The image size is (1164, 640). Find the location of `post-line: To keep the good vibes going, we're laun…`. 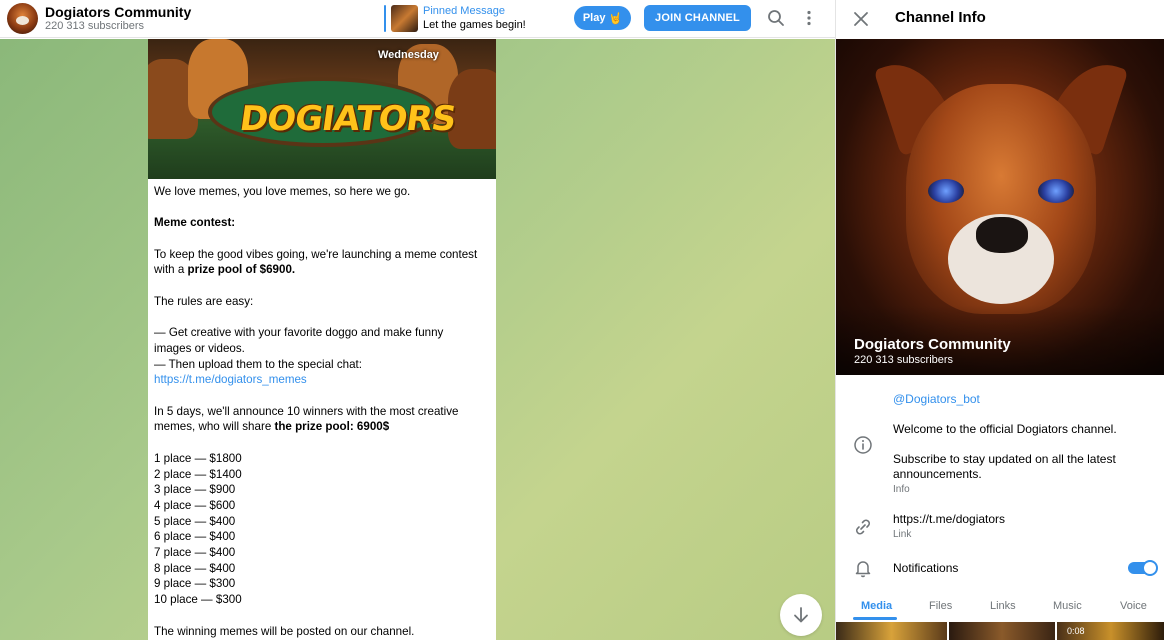

post-line: To keep the good vibes going, we're laun… is located at coordinates (316, 254).